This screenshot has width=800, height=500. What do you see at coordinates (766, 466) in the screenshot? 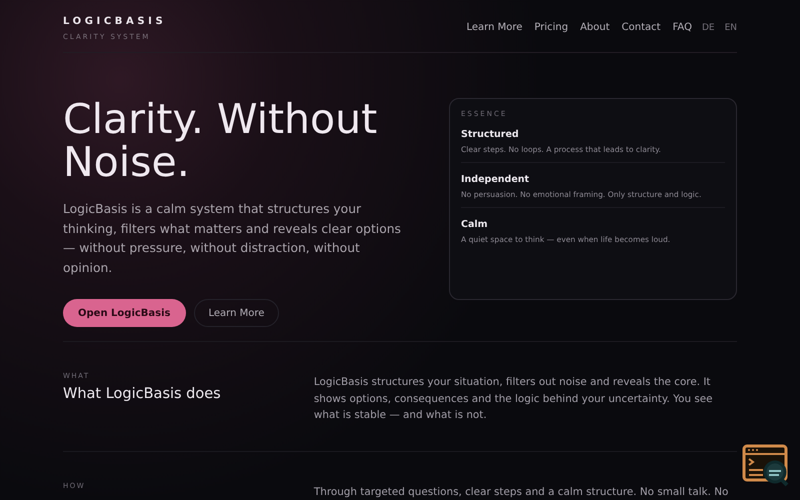
I see `browser-window-search-icon` at bounding box center [766, 466].